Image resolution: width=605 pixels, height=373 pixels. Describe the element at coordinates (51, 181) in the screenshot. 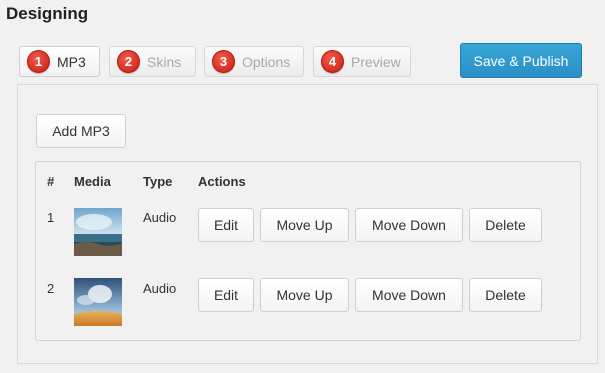

I see `col-header-index: #` at that location.